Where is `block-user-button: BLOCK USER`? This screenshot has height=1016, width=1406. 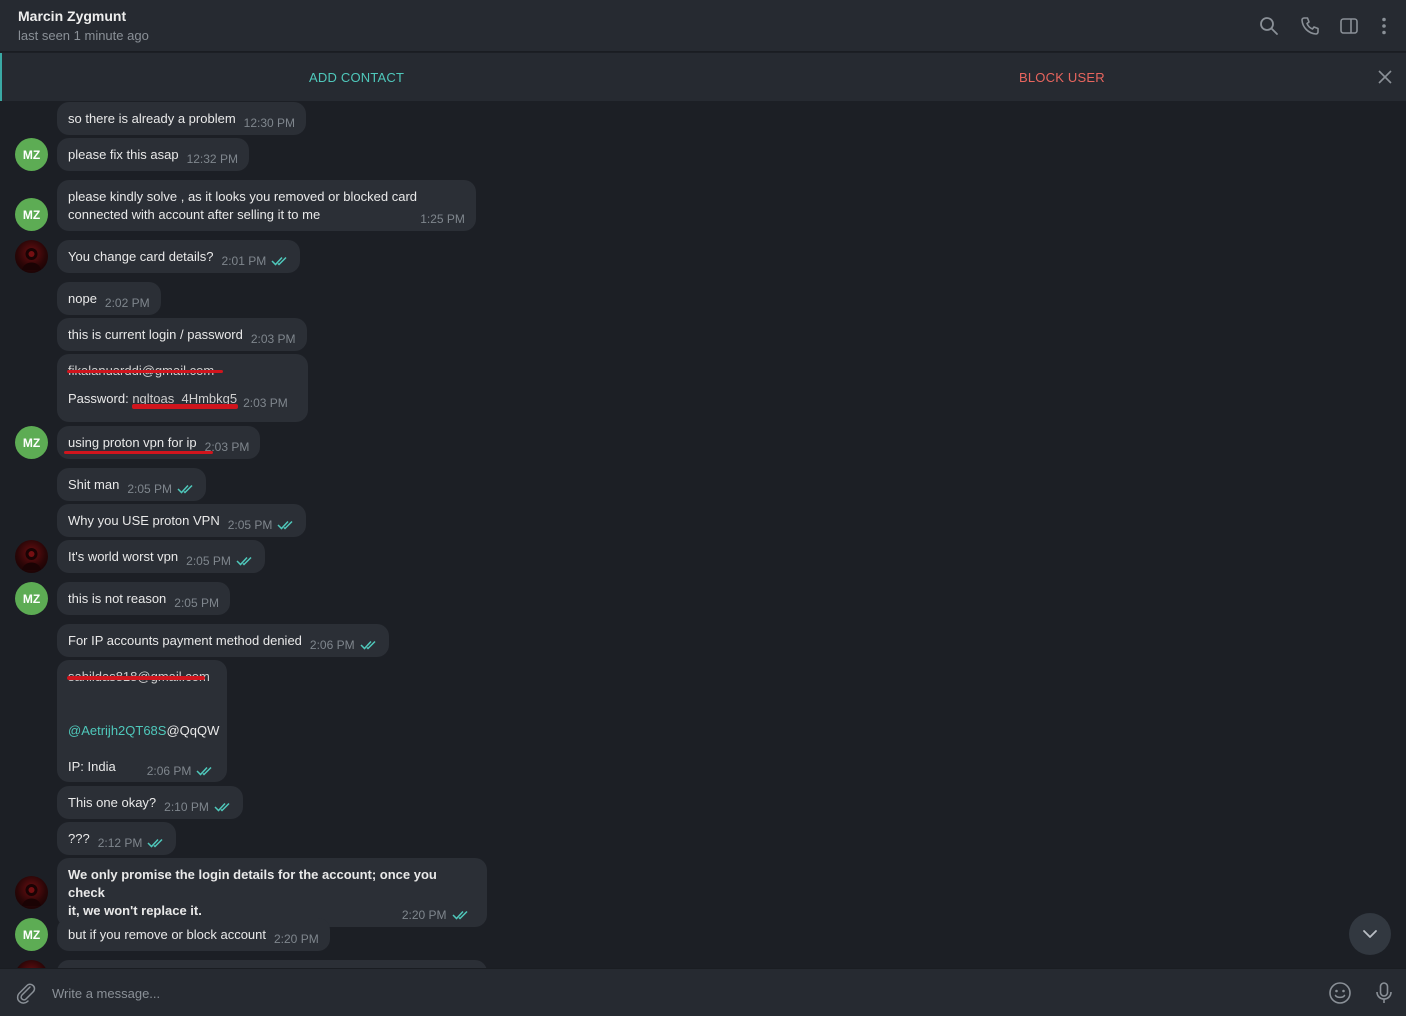 block-user-button: BLOCK USER is located at coordinates (1062, 77).